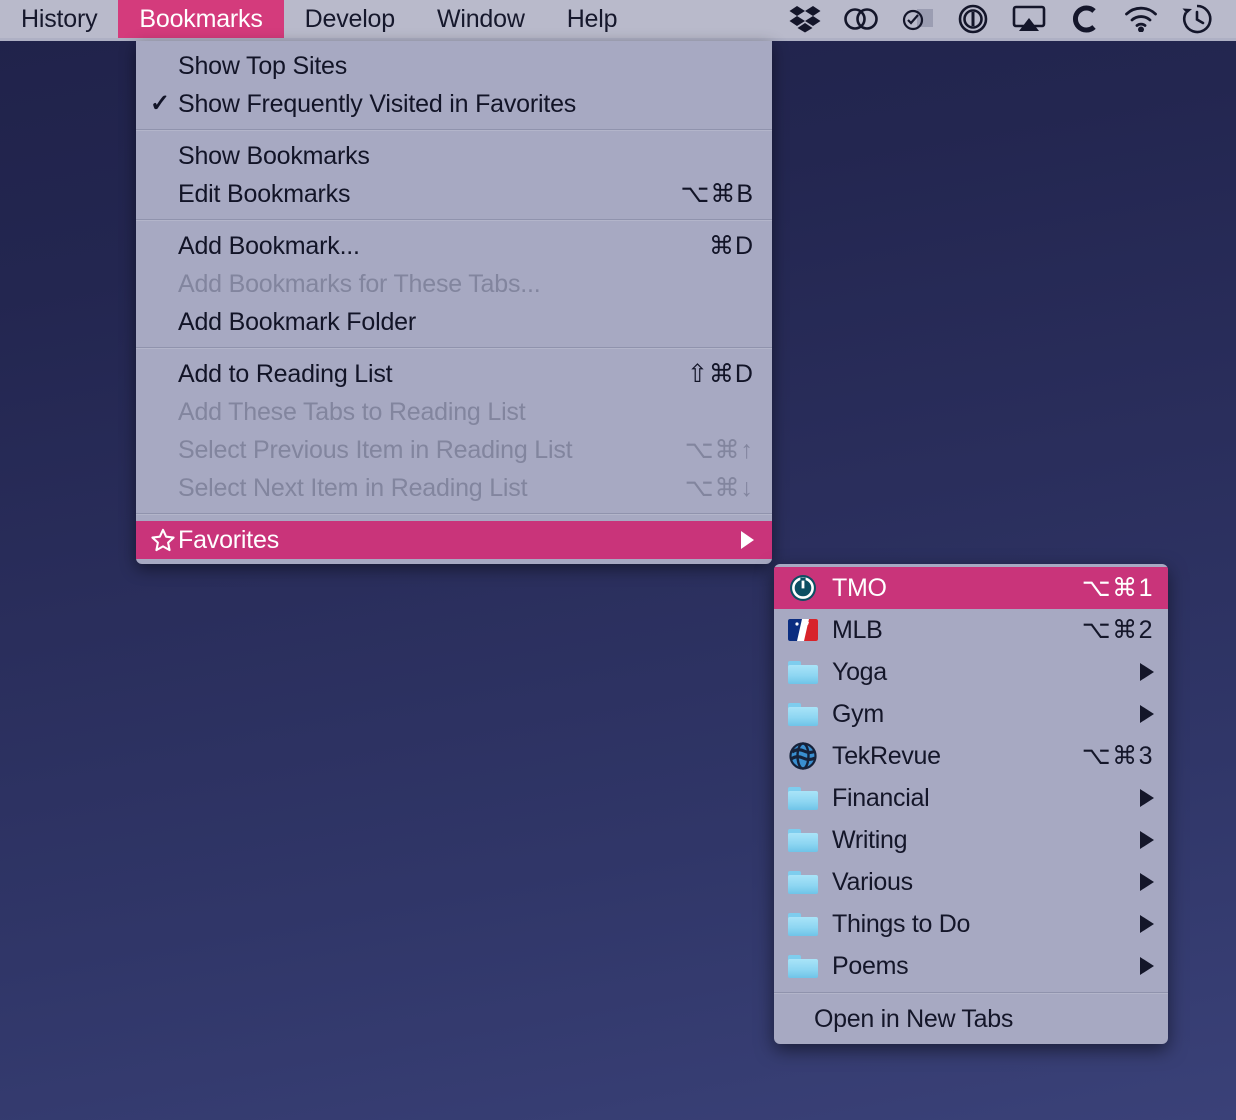 This screenshot has width=1236, height=1120. Describe the element at coordinates (971, 798) in the screenshot. I see `submenu-item-financial: Financial` at that location.